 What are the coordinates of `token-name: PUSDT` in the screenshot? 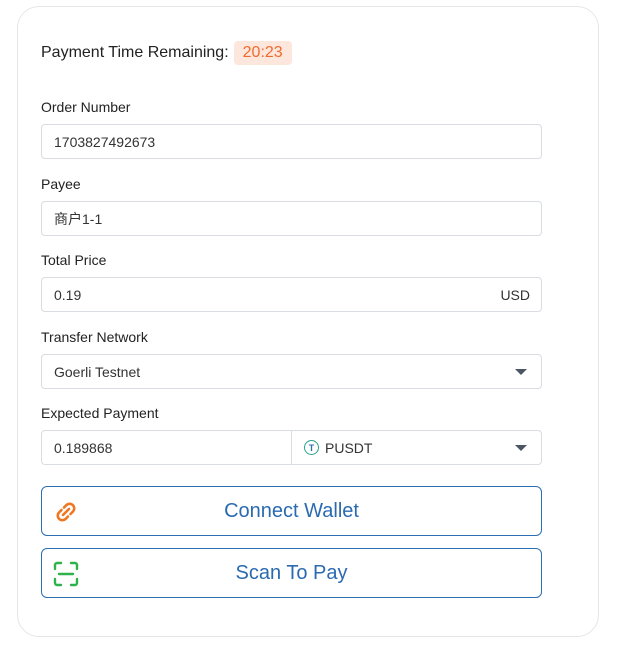 It's located at (349, 447).